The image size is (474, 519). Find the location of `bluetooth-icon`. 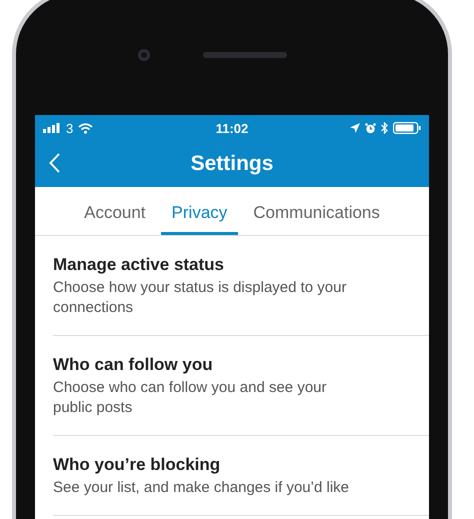

bluetooth-icon is located at coordinates (384, 128).